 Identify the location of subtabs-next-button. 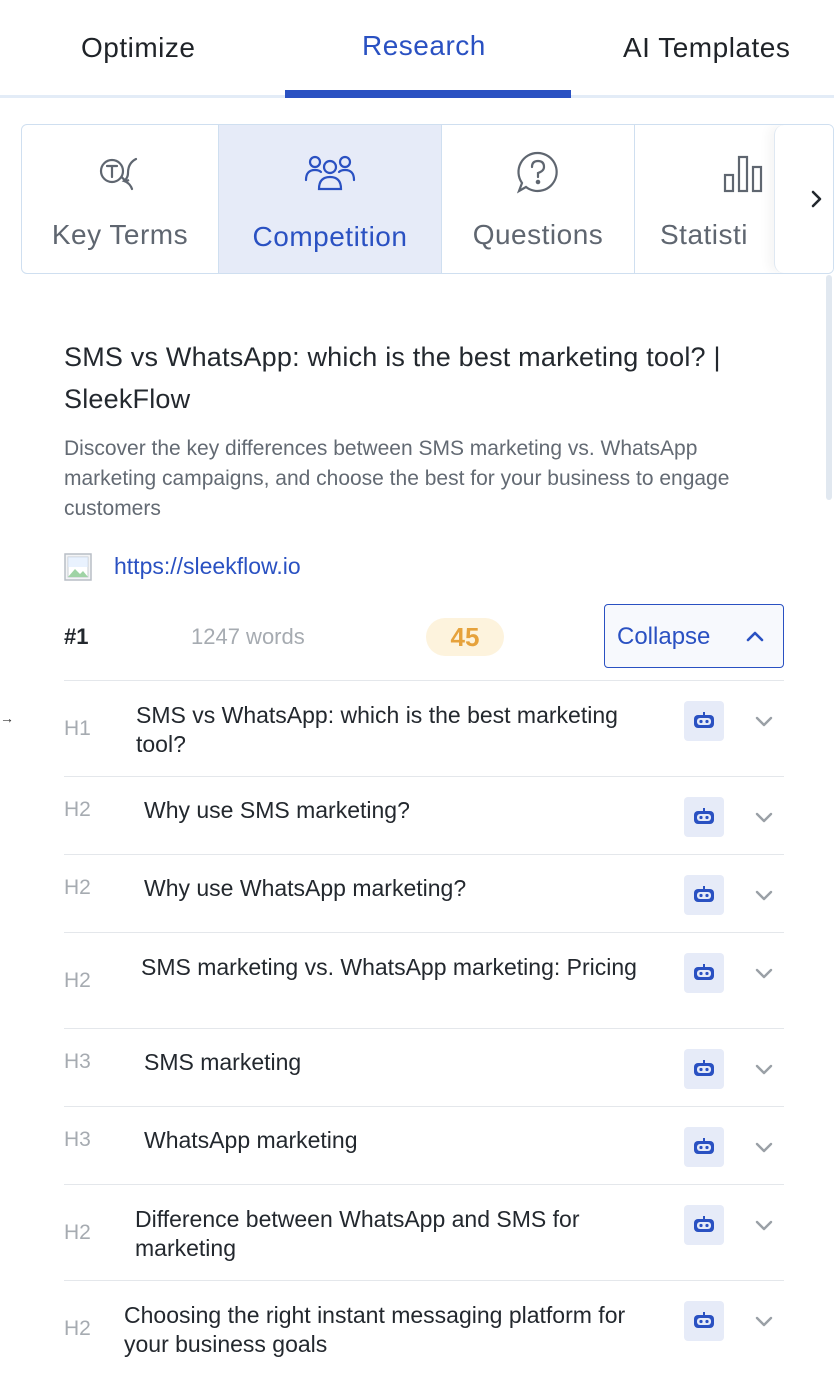
(803, 199).